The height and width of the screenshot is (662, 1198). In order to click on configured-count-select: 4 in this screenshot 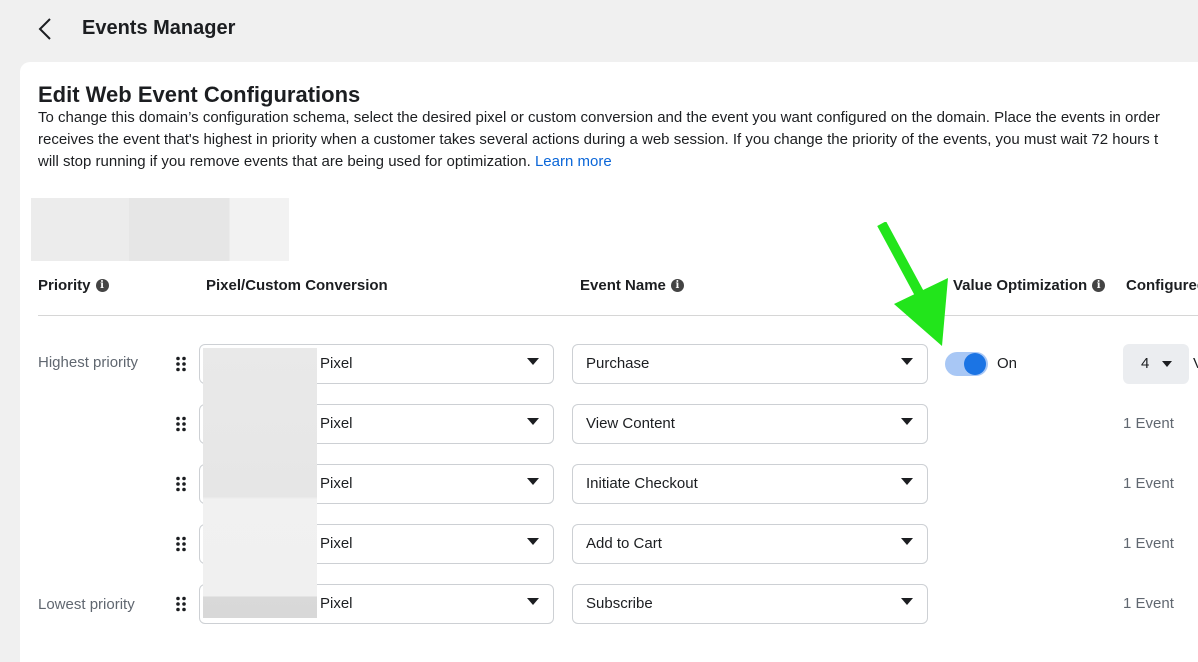, I will do `click(1156, 364)`.